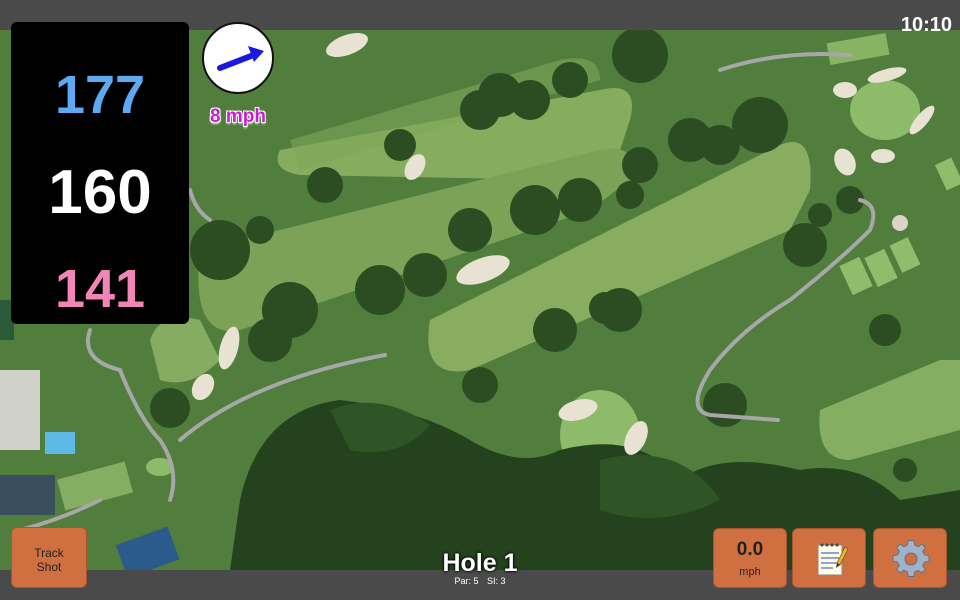  I want to click on notes-button, so click(829, 558).